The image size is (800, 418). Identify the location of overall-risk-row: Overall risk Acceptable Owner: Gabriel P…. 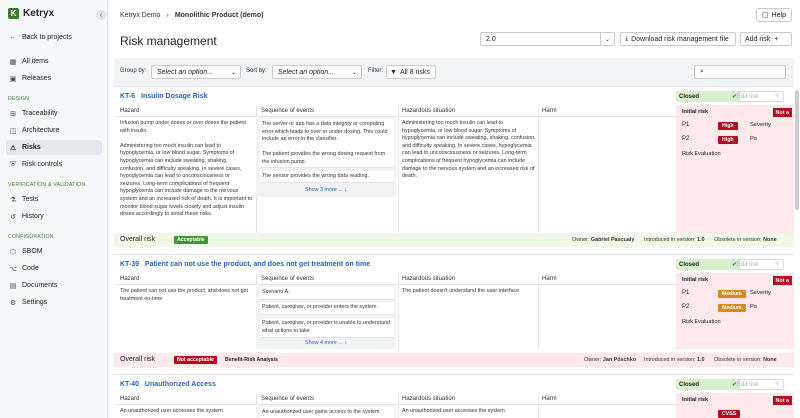
(454, 240).